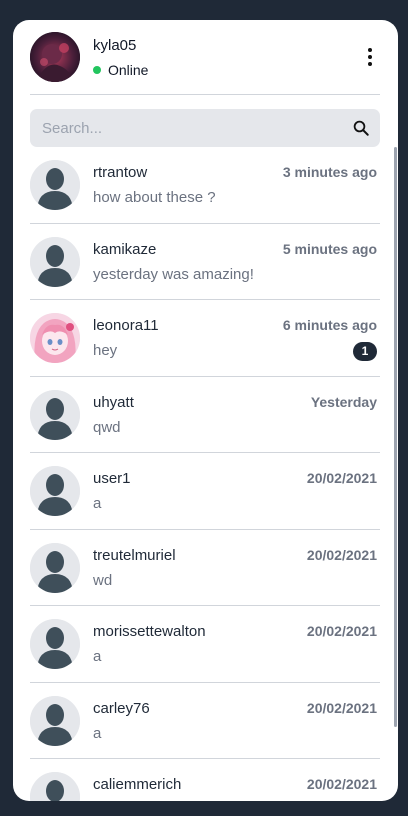 The image size is (408, 816). Describe the element at coordinates (126, 325) in the screenshot. I see `contact-name: leonora11` at that location.